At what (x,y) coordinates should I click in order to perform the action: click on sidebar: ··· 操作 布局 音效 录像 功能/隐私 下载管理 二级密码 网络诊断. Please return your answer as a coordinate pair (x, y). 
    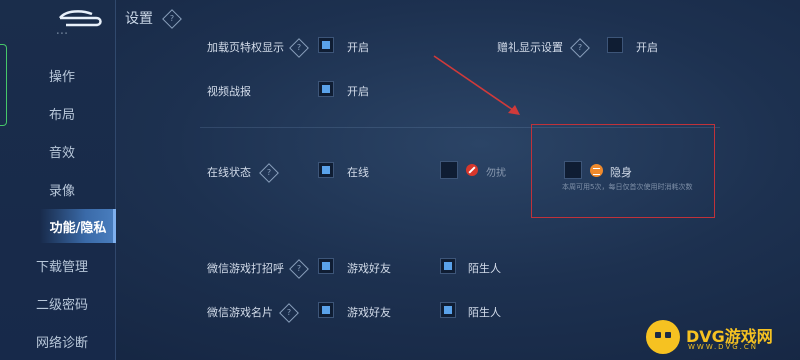
    Looking at the image, I should click on (58, 180).